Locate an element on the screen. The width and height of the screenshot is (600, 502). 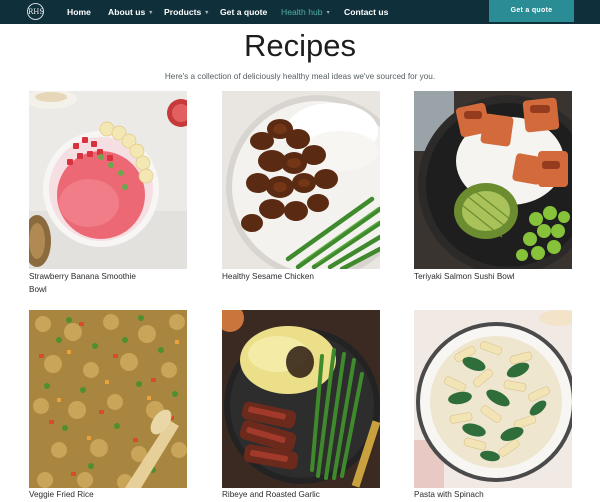
pasta-spinach-image is located at coordinates (493, 399).